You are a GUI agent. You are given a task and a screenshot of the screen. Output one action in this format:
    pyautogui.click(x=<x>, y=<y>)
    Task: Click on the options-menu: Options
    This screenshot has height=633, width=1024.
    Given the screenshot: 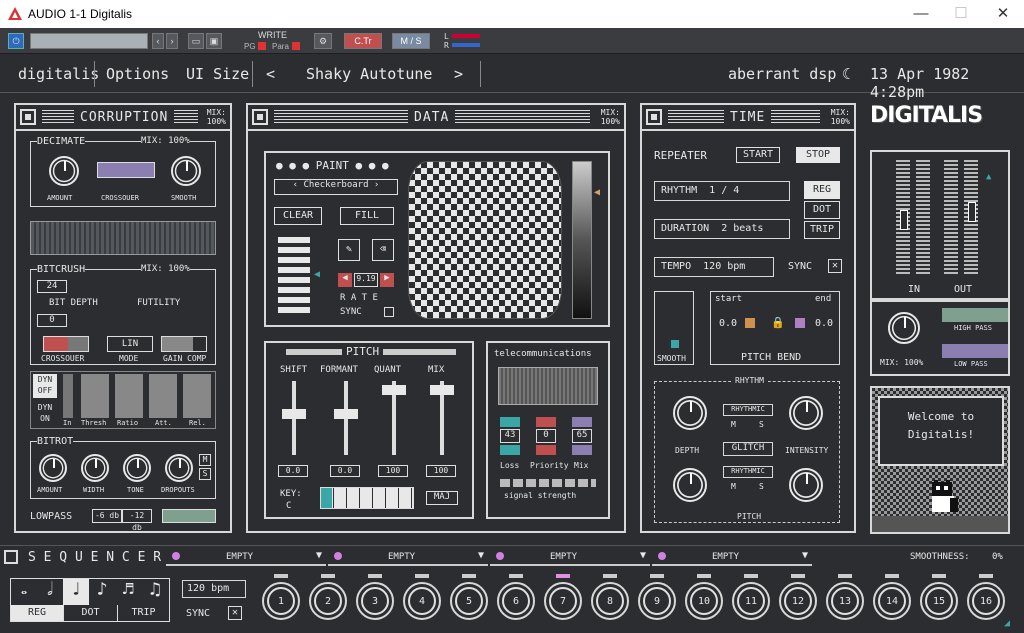 What is the action you would take?
    pyautogui.click(x=137, y=74)
    